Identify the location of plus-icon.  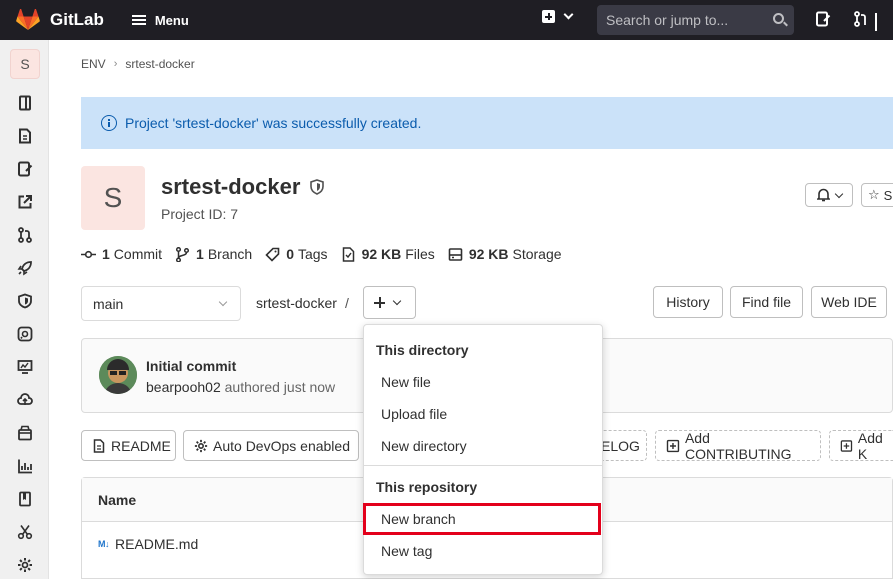
(379, 302).